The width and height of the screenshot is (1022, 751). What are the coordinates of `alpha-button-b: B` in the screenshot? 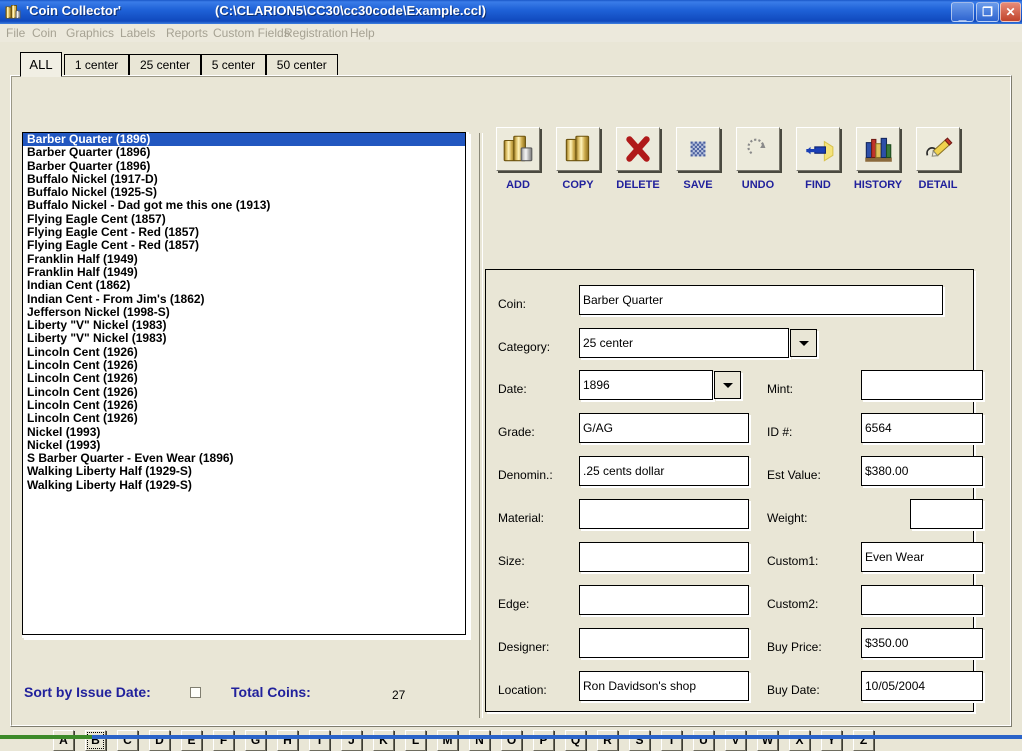 It's located at (95, 740).